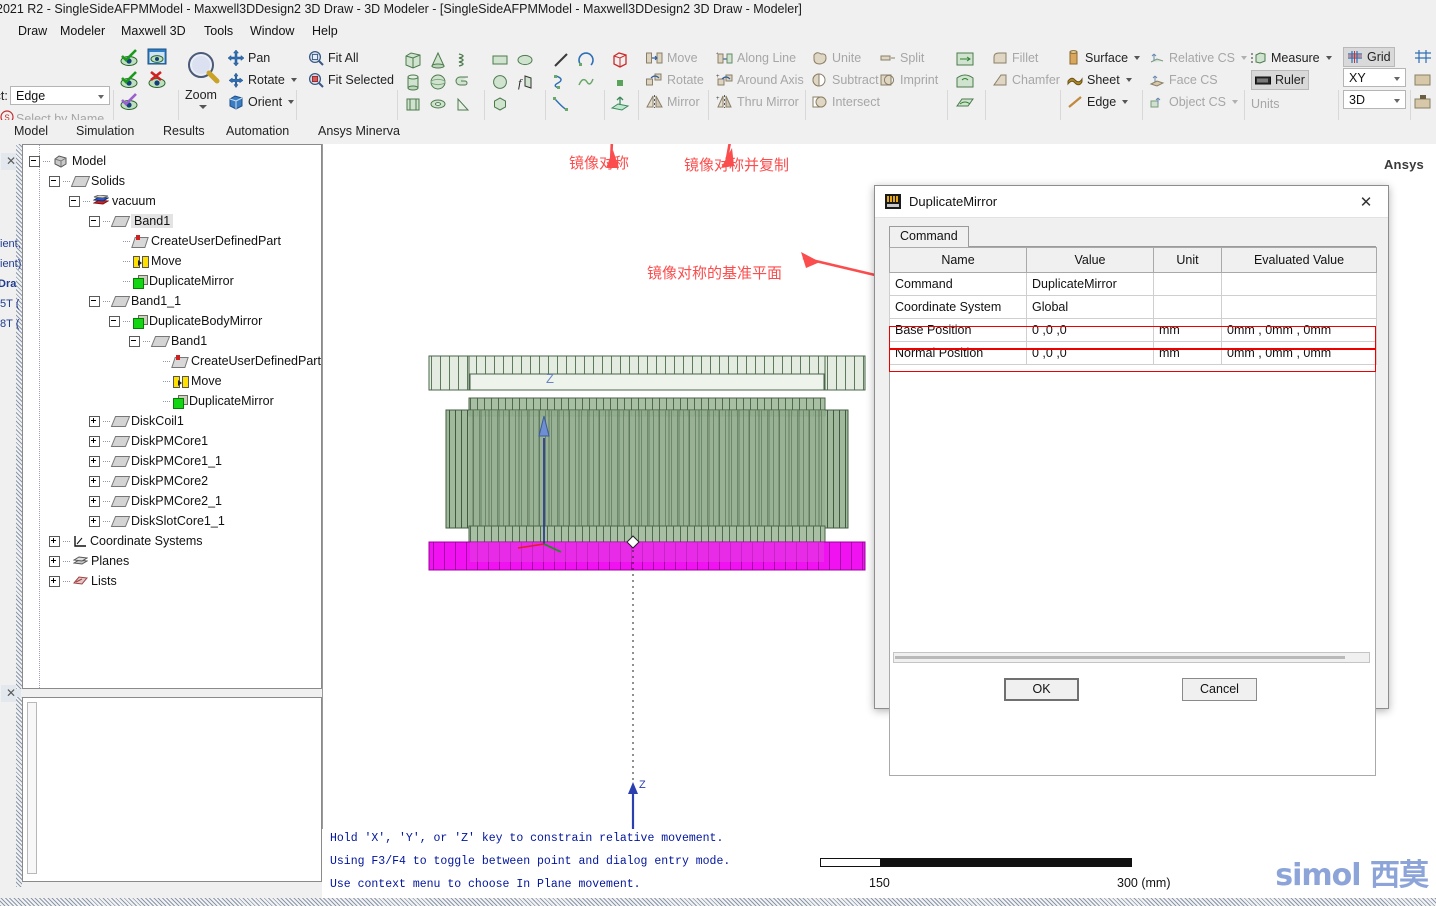 The width and height of the screenshot is (1436, 906). Describe the element at coordinates (1423, 57) in the screenshot. I see `grid-settings-icon` at that location.